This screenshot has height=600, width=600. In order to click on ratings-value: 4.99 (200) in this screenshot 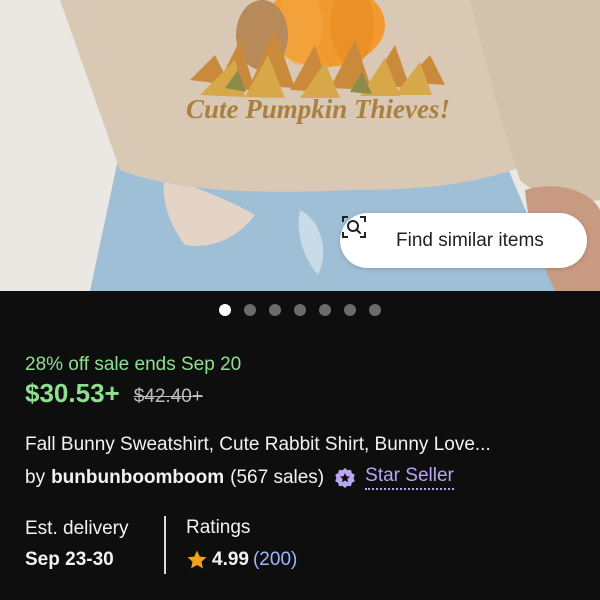, I will do `click(241, 560)`.